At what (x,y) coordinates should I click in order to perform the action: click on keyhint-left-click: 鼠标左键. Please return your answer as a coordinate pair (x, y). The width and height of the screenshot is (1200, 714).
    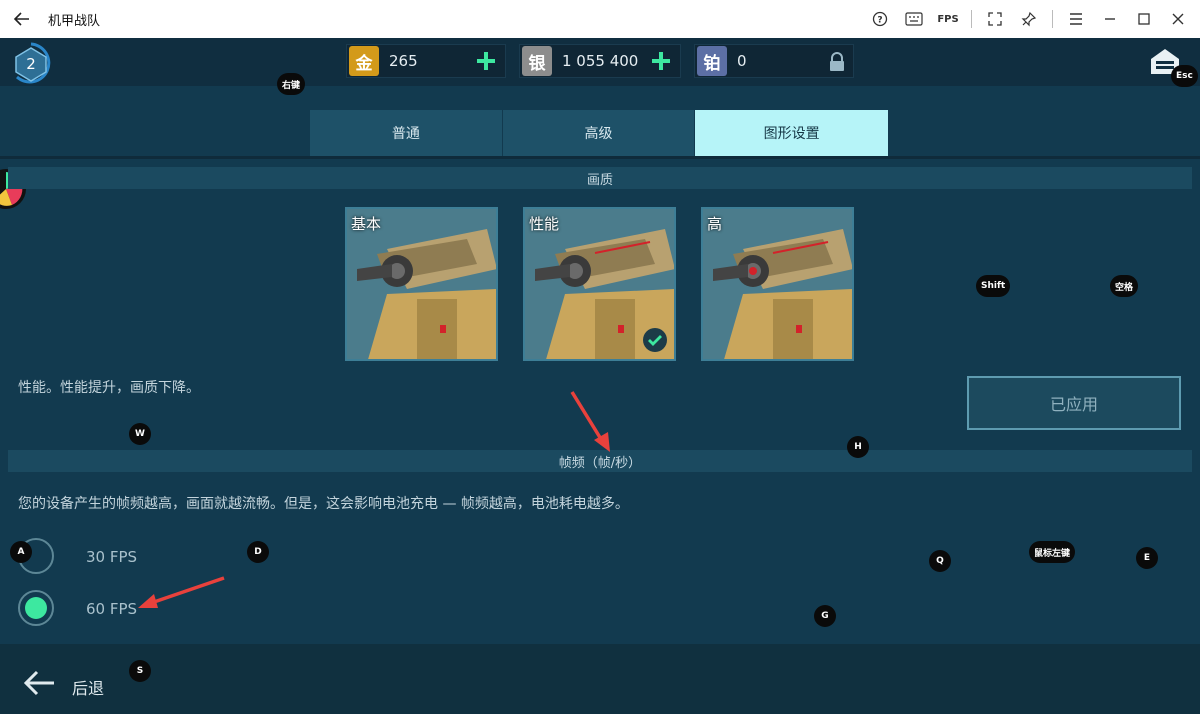
    Looking at the image, I should click on (1052, 552).